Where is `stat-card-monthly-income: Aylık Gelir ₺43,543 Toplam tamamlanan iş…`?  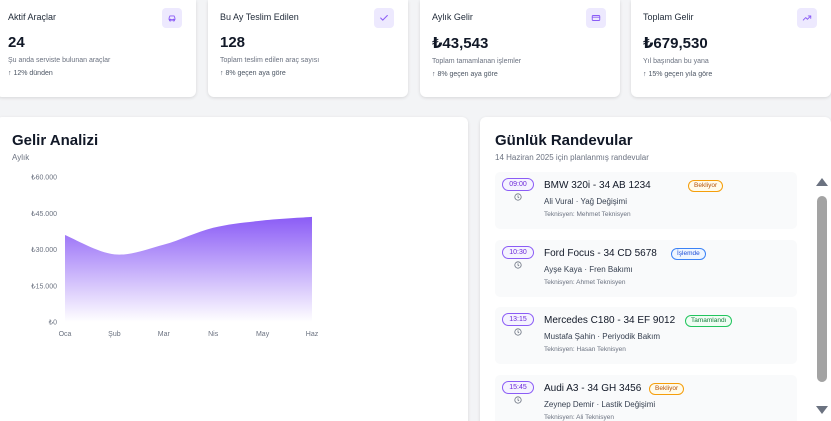
stat-card-monthly-income: Aylık Gelir ₺43,543 Toplam tamamlanan iş… is located at coordinates (520, 48).